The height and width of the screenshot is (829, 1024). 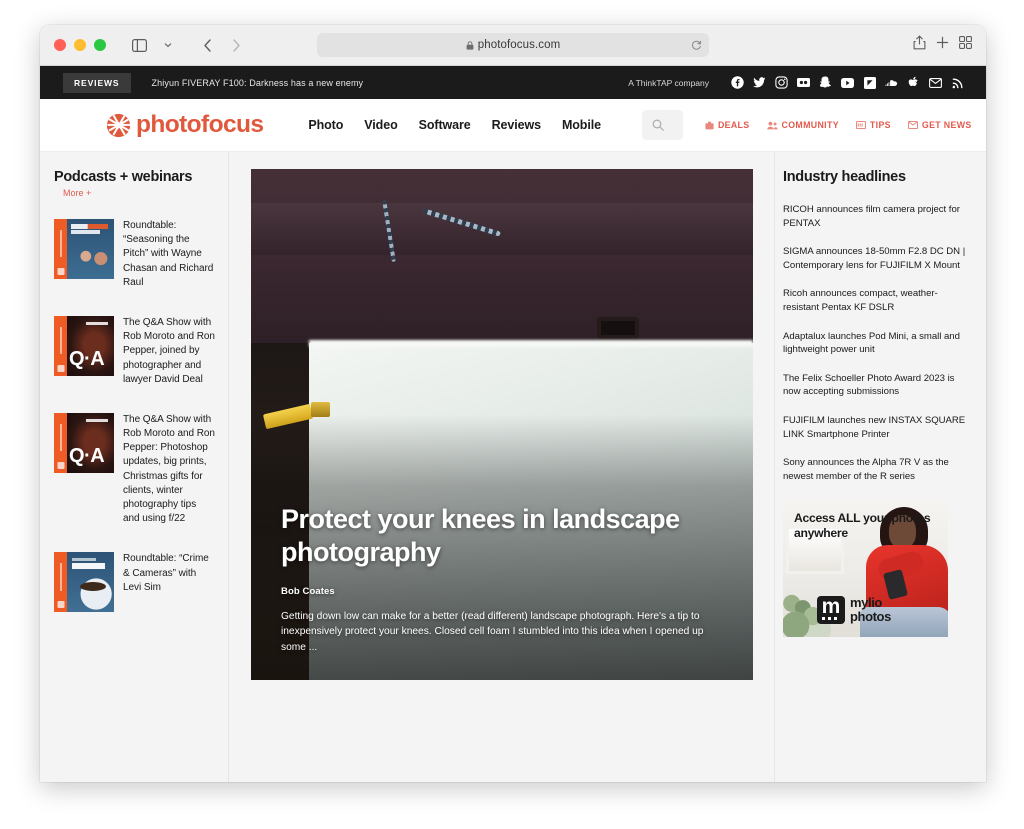 I want to click on minimize-window-button, so click(x=80, y=45).